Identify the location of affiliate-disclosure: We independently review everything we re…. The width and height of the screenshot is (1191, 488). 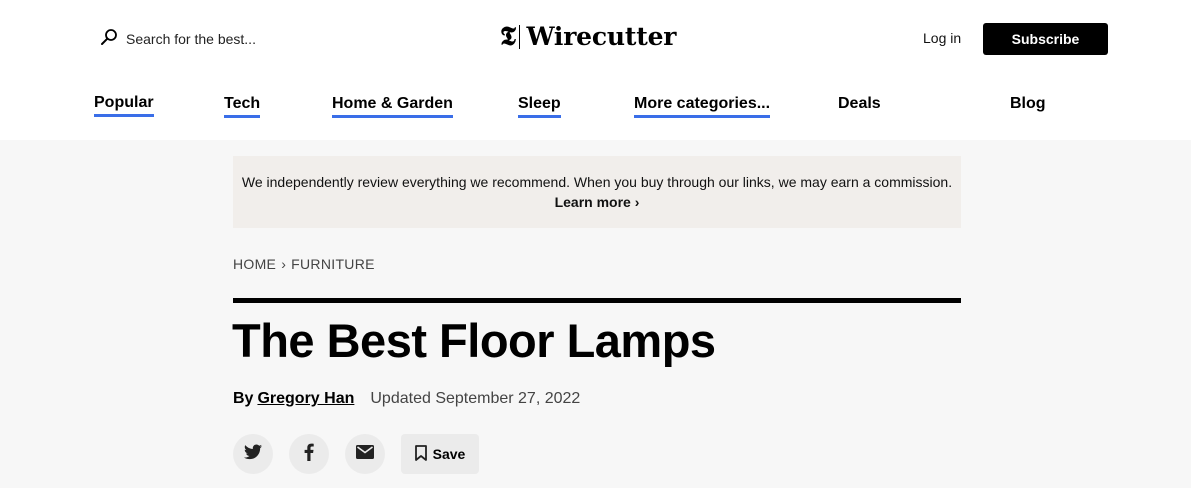
(597, 192).